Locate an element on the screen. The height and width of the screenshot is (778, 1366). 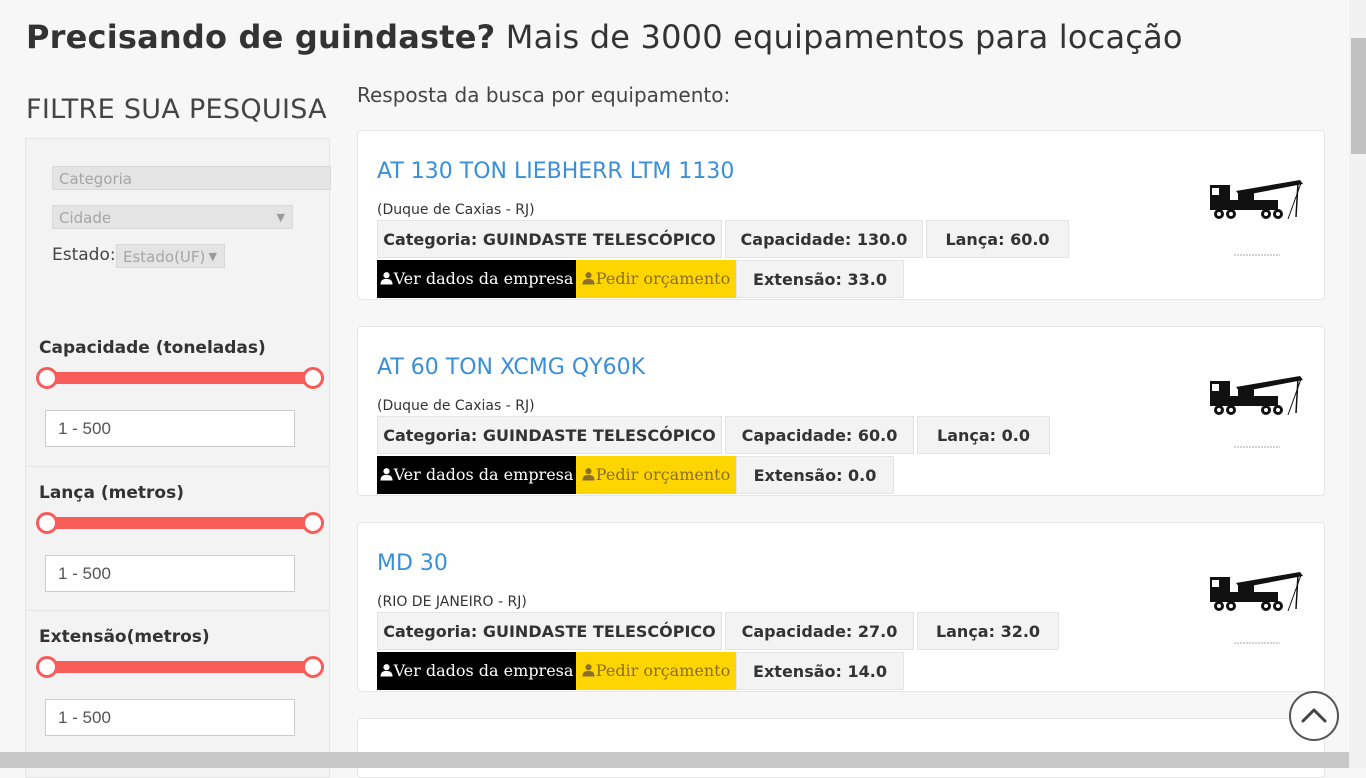
back-to-top-button is located at coordinates (1314, 716).